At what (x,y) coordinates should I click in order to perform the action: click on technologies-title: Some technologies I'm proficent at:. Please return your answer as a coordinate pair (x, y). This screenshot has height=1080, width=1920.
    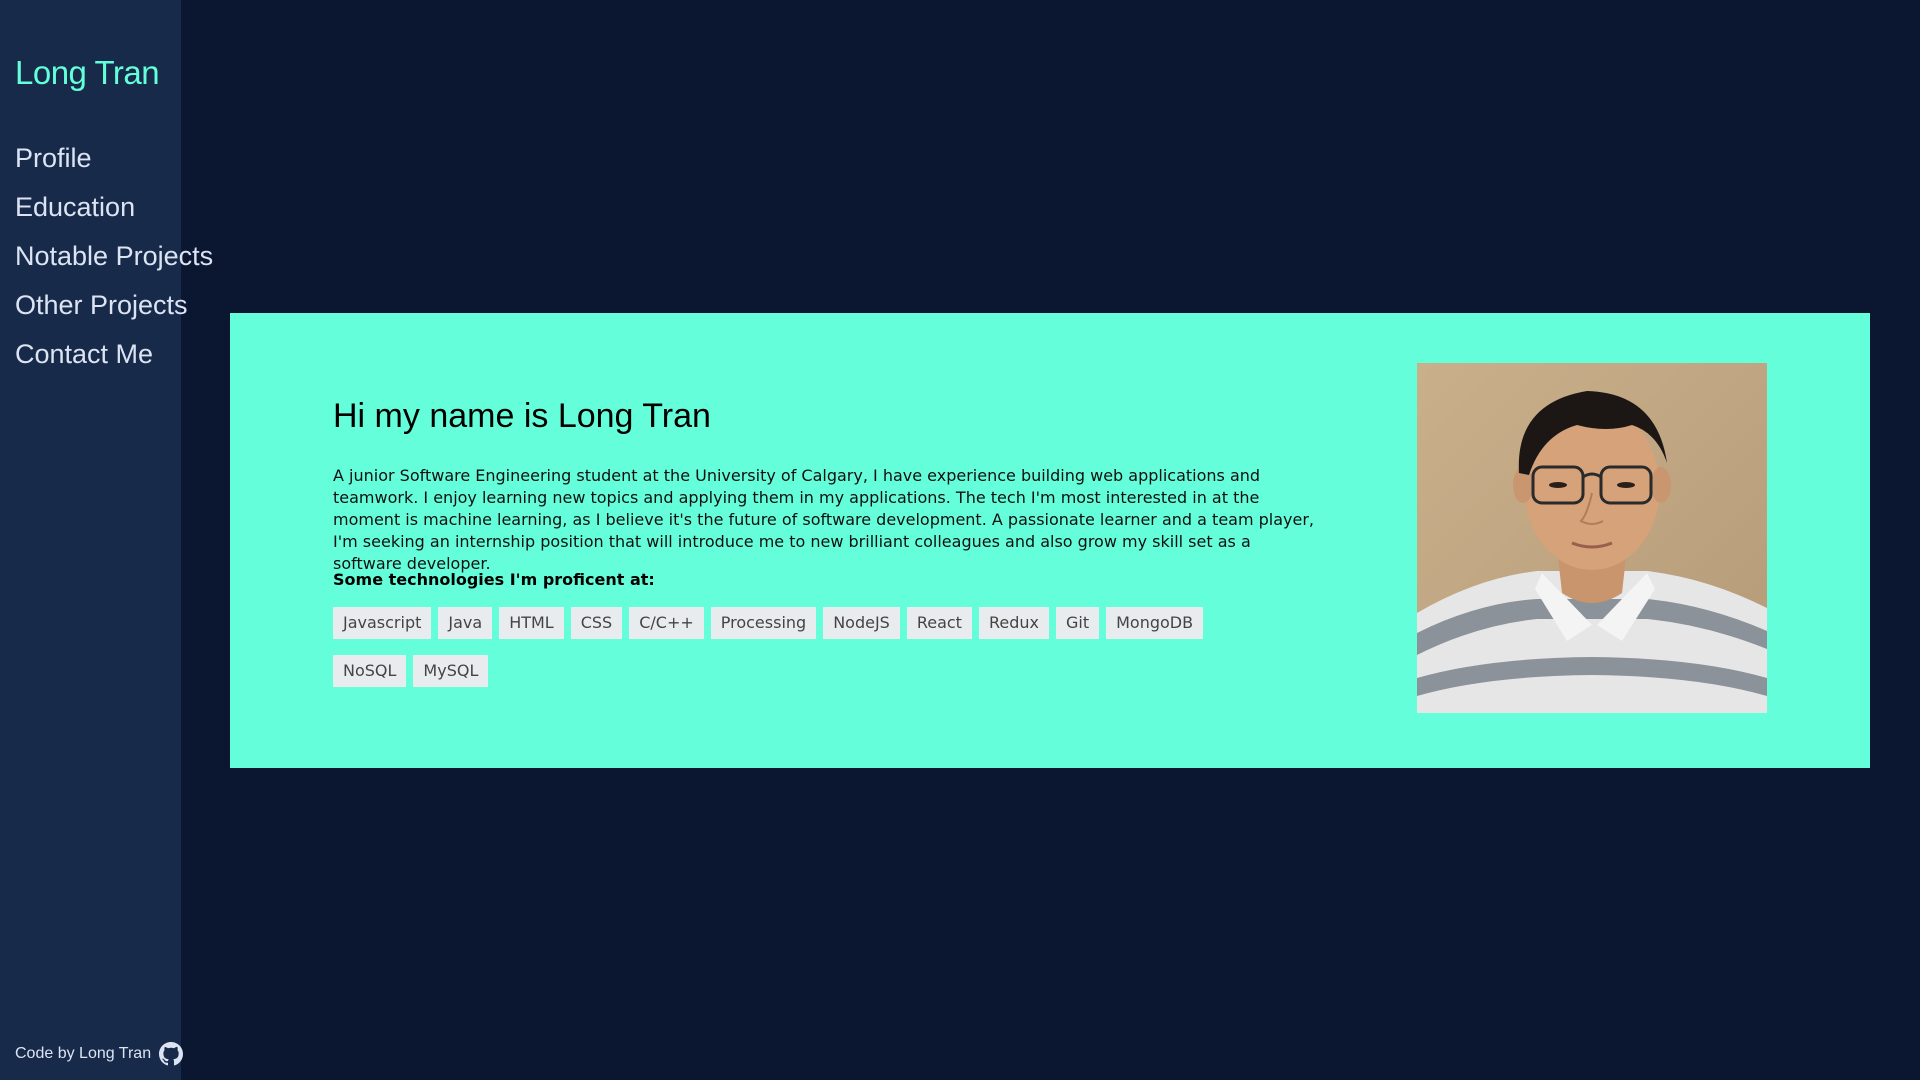
    Looking at the image, I should click on (494, 579).